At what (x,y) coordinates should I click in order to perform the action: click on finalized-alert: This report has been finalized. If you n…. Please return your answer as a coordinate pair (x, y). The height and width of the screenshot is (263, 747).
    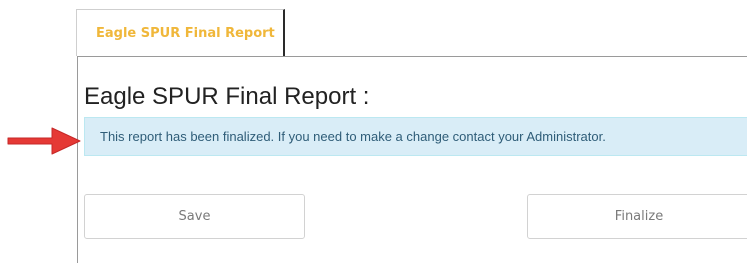
    Looking at the image, I should click on (415, 136).